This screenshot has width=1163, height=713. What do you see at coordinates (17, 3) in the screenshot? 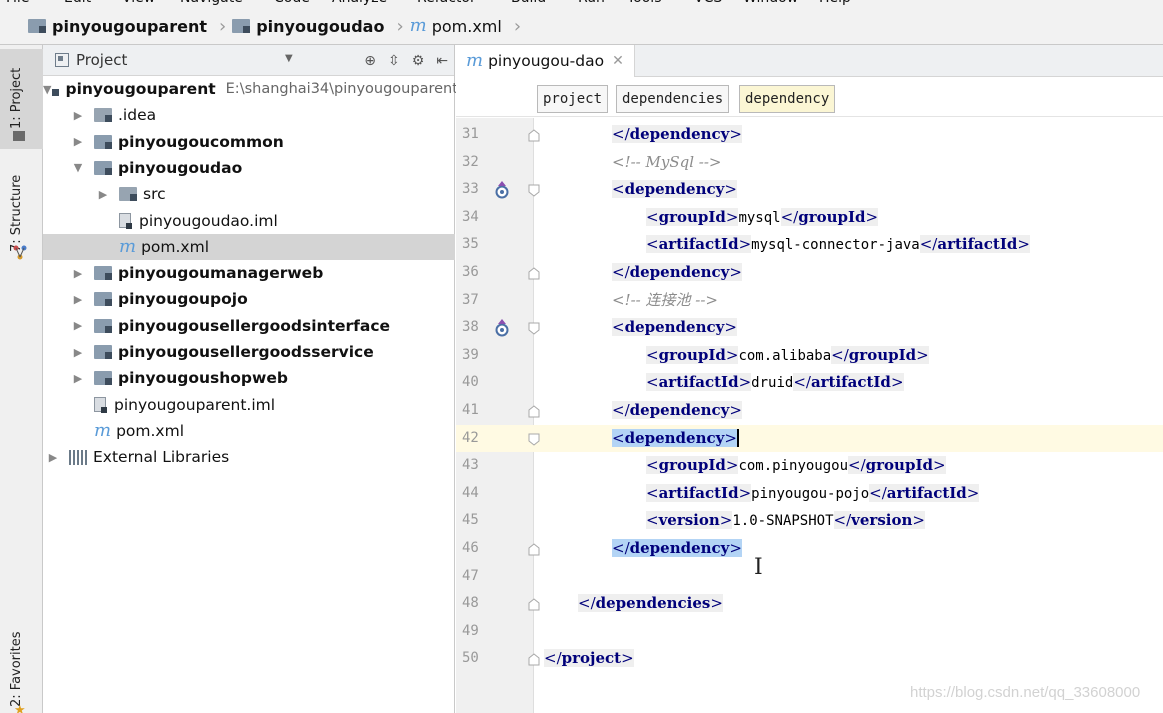
I see `menu-item: File` at bounding box center [17, 3].